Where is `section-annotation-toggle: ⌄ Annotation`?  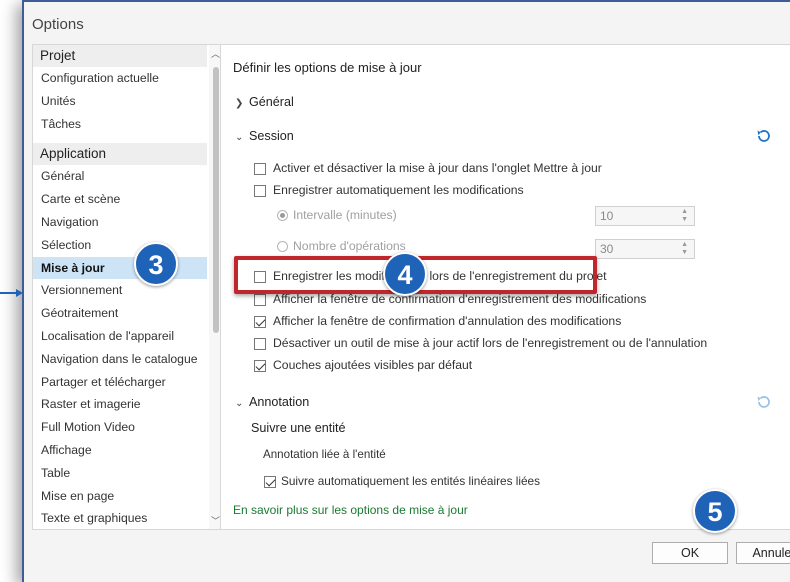
section-annotation-toggle: ⌄ Annotation is located at coordinates (272, 402).